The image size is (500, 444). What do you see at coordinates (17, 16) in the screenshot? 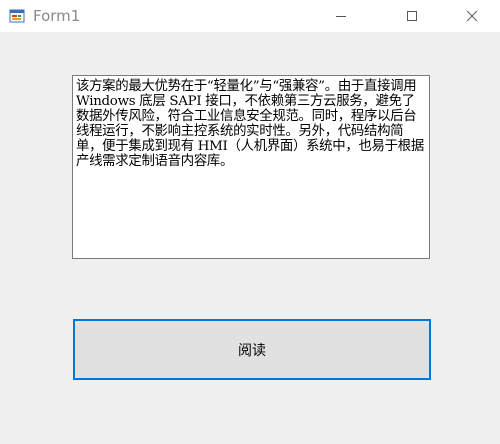
I see `winforms-app-icon` at bounding box center [17, 16].